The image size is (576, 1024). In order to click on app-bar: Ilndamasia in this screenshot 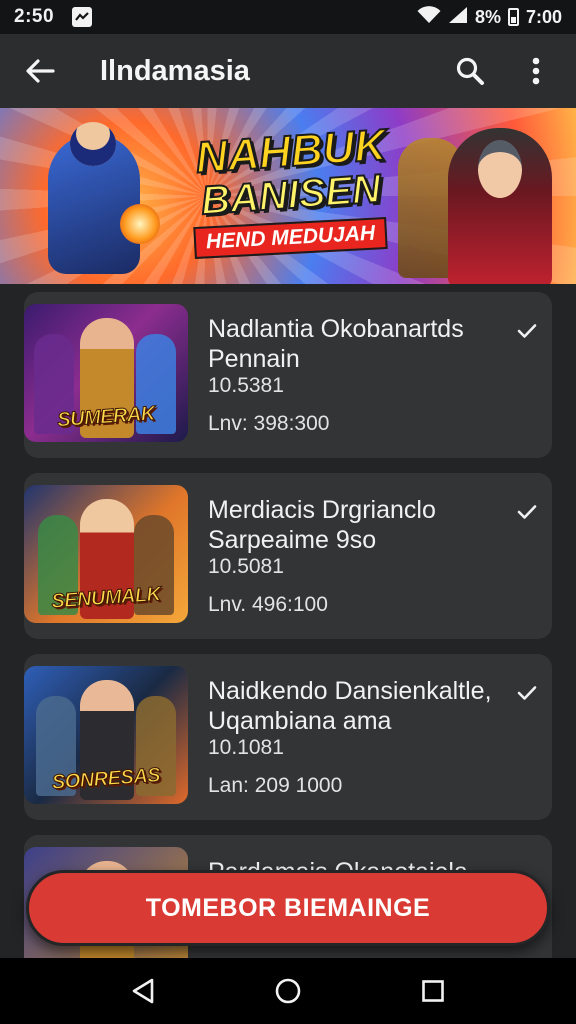, I will do `click(288, 71)`.